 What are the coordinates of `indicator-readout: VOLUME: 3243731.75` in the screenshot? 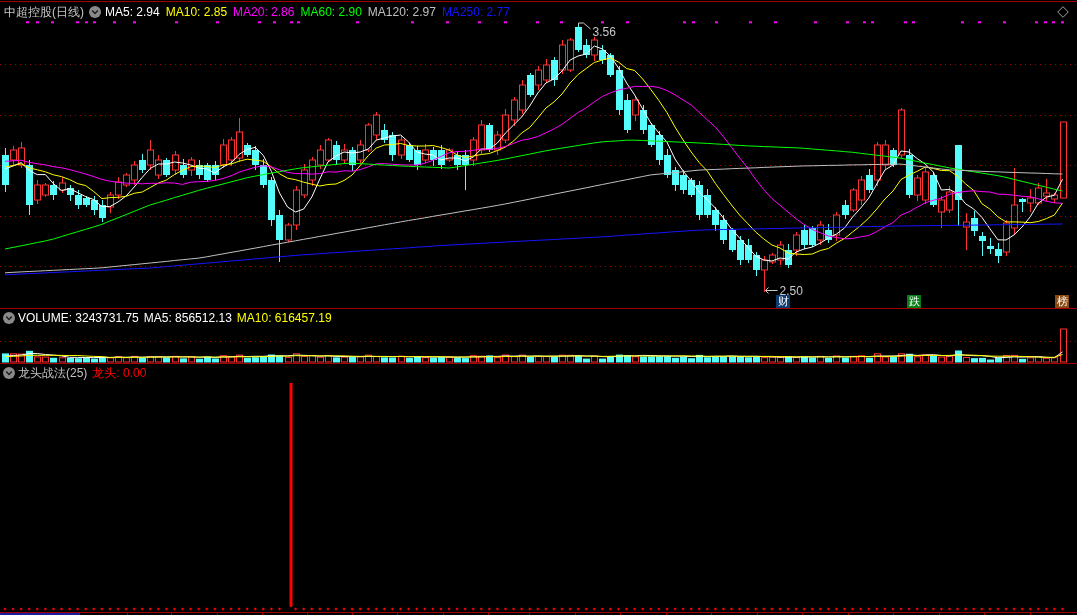 It's located at (78, 317).